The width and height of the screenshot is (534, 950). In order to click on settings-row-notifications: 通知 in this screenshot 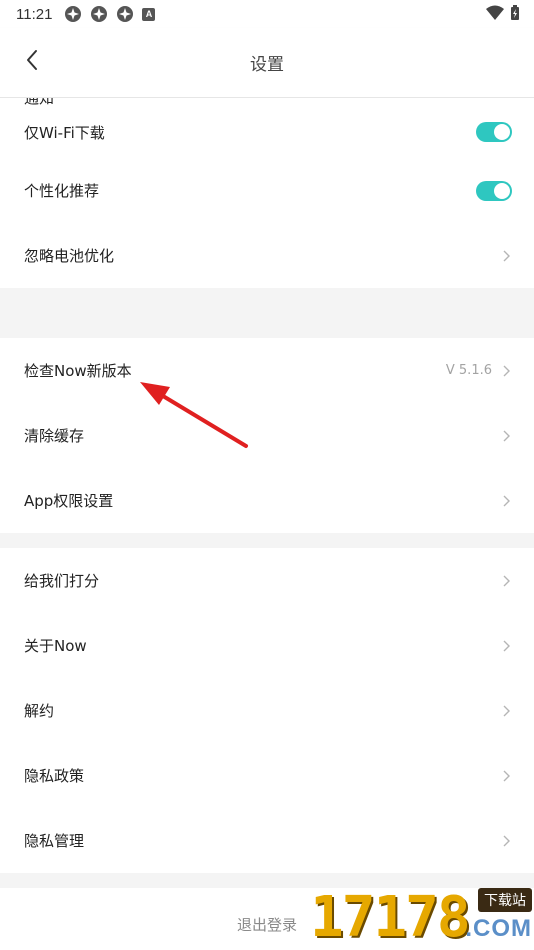, I will do `click(267, 102)`.